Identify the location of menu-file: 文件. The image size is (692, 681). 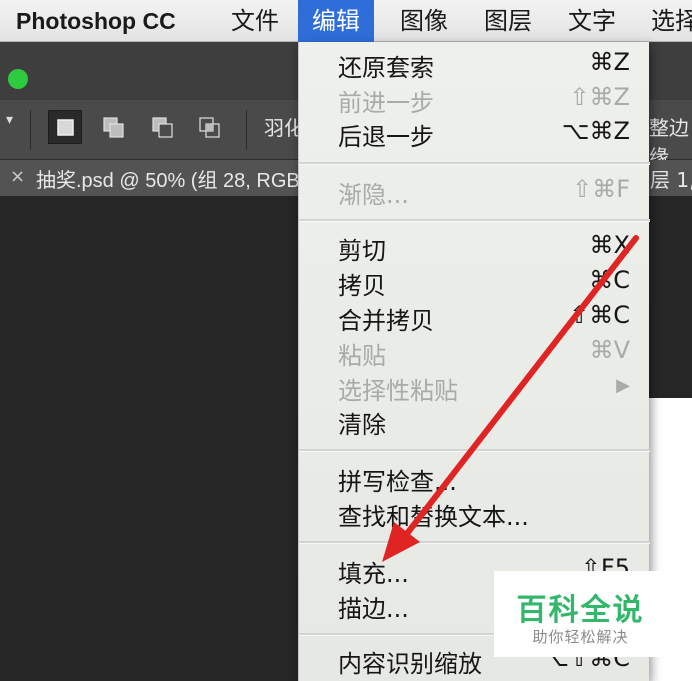
(255, 21).